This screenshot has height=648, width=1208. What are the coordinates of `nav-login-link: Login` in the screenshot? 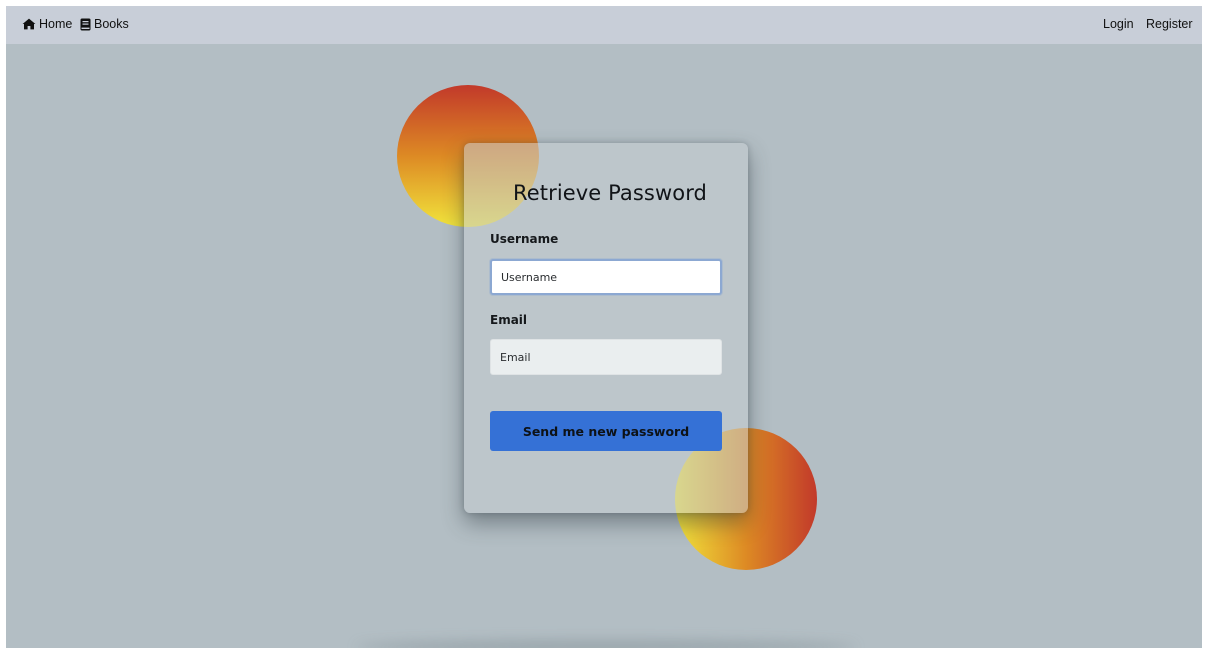 It's located at (1118, 24).